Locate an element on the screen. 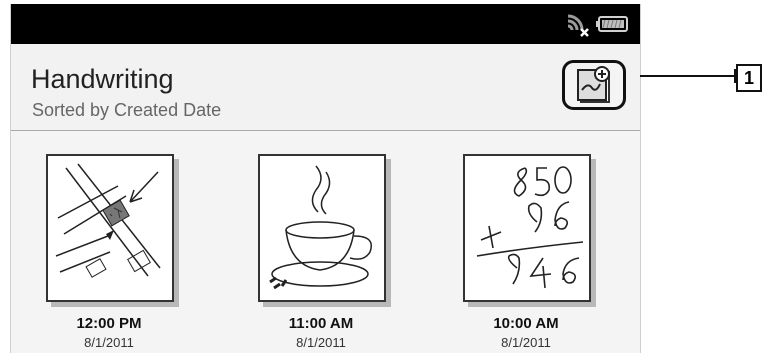 This screenshot has height=353, width=783. math-addition-sketch-icon is located at coordinates (530, 227).